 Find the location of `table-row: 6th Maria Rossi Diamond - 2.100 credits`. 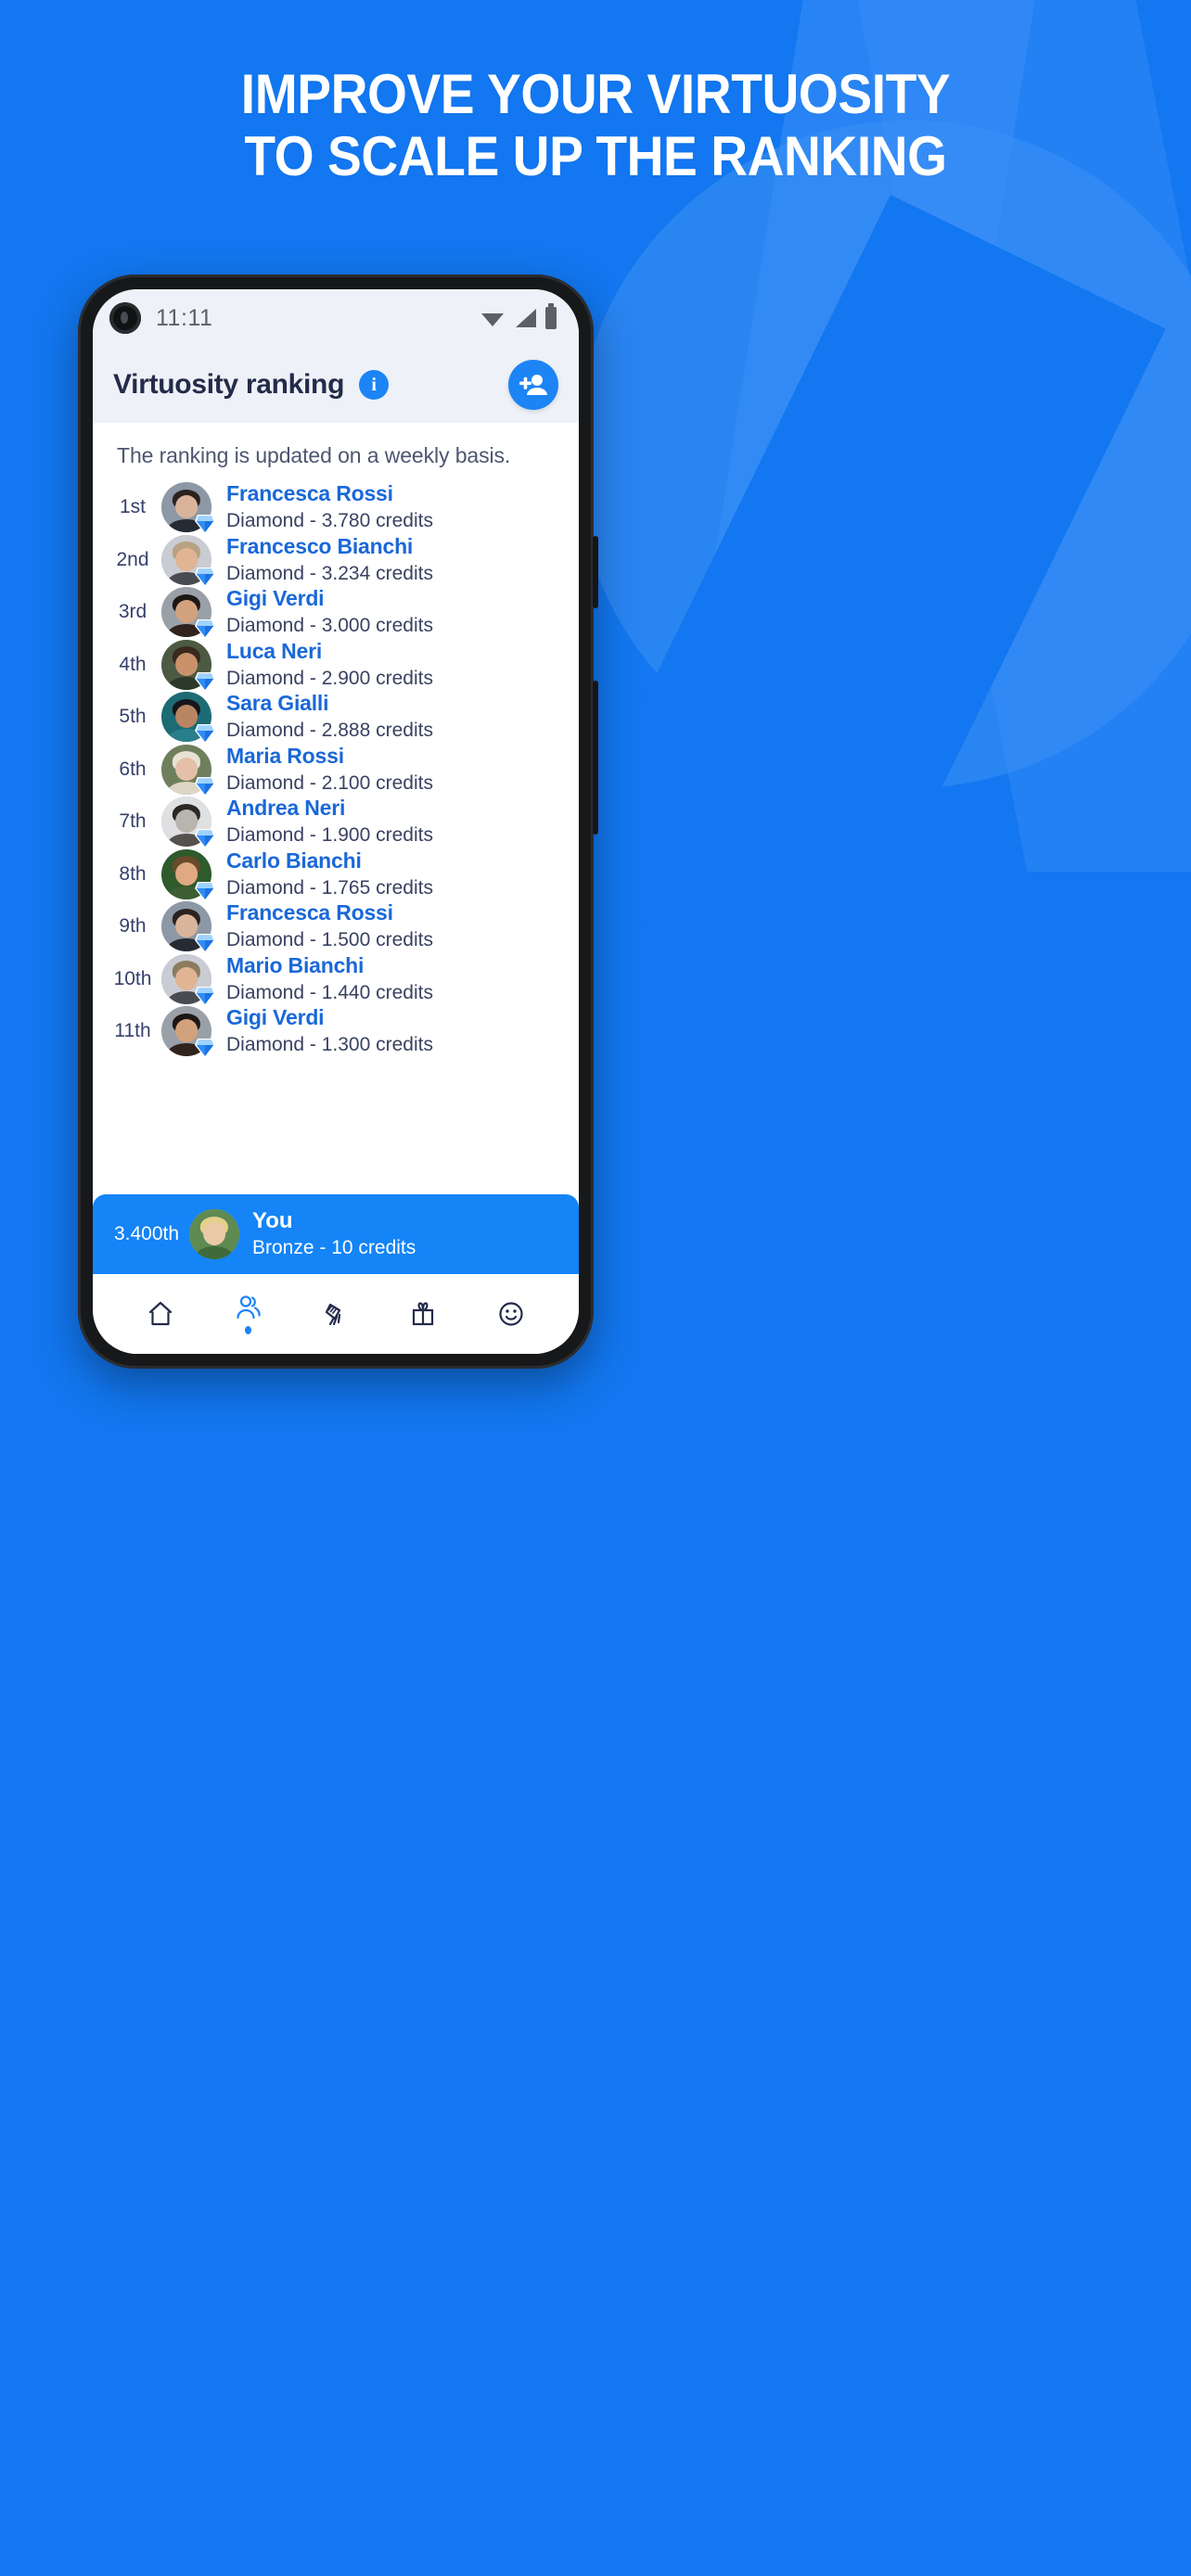

table-row: 6th Maria Rossi Diamond - 2.100 credits is located at coordinates (336, 770).